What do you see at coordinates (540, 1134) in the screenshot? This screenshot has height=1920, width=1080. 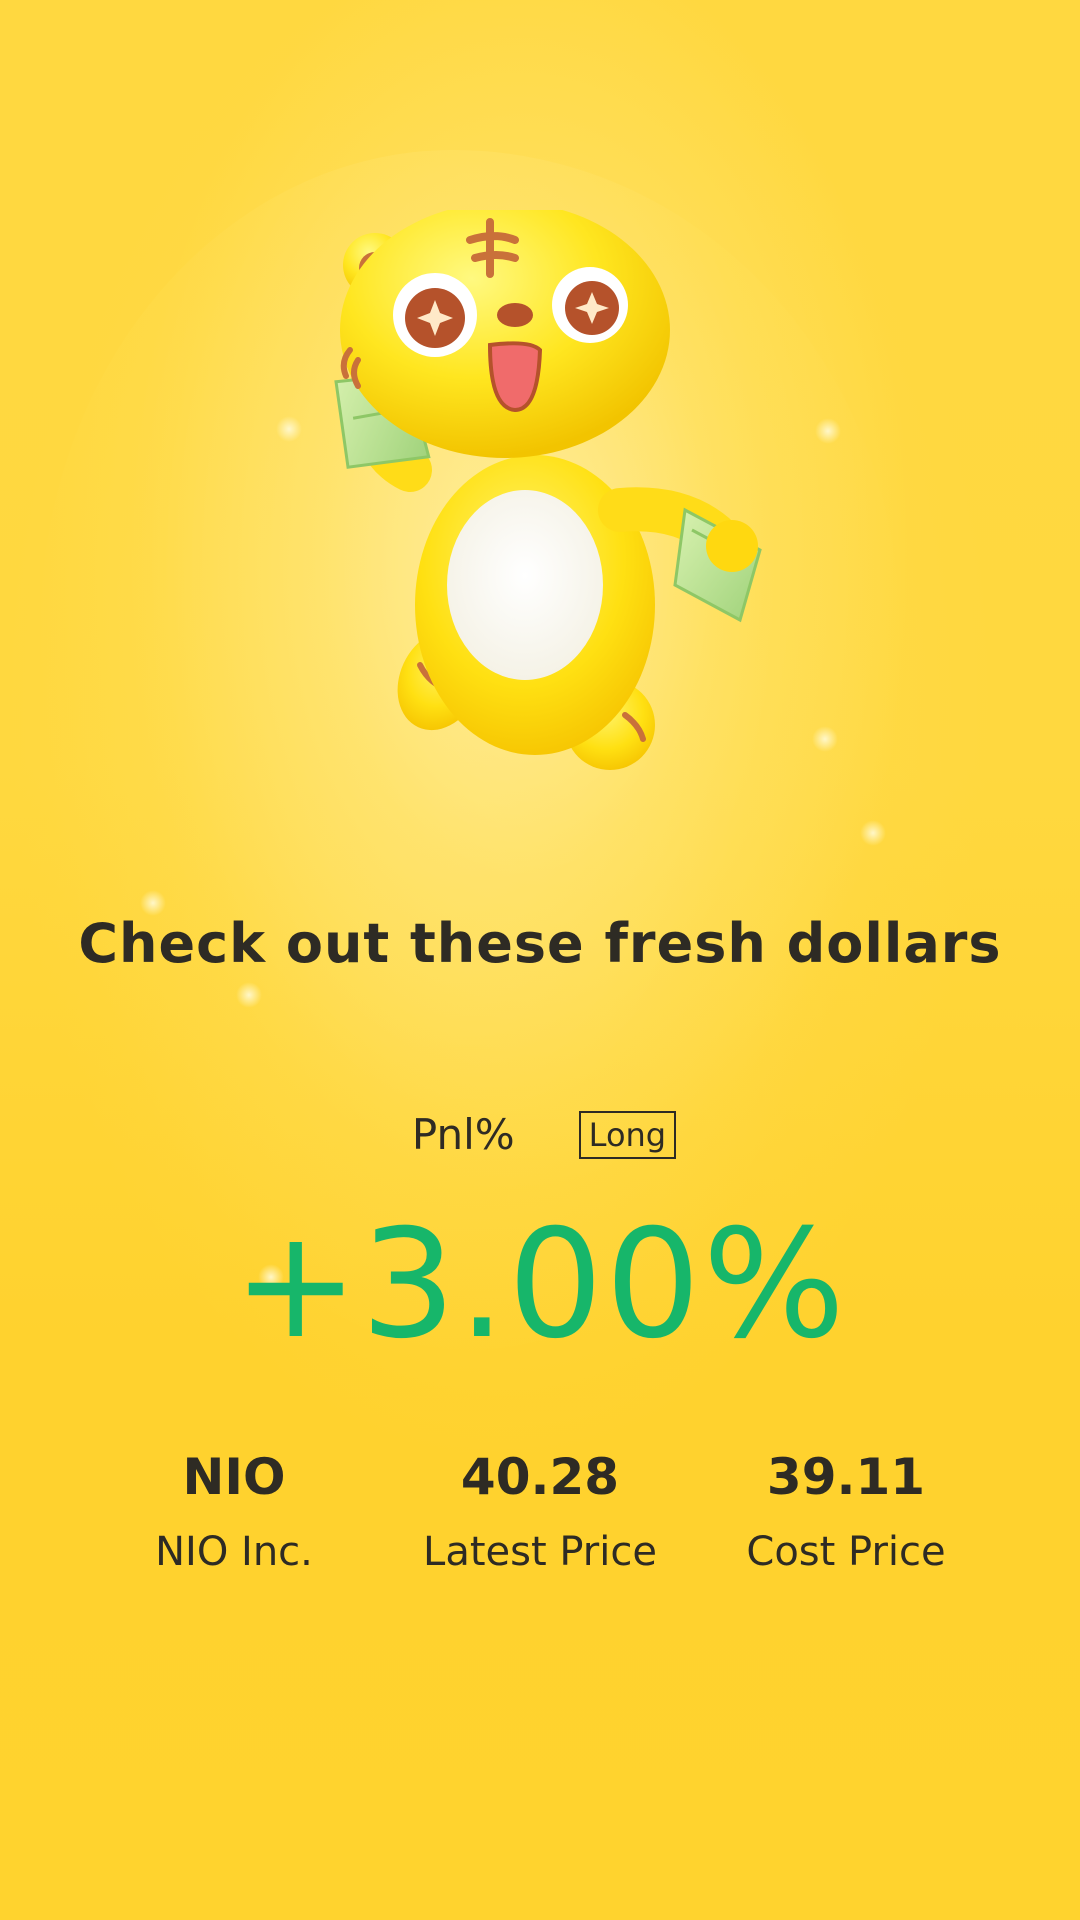 I see `pnl-row: Pnl% Long` at bounding box center [540, 1134].